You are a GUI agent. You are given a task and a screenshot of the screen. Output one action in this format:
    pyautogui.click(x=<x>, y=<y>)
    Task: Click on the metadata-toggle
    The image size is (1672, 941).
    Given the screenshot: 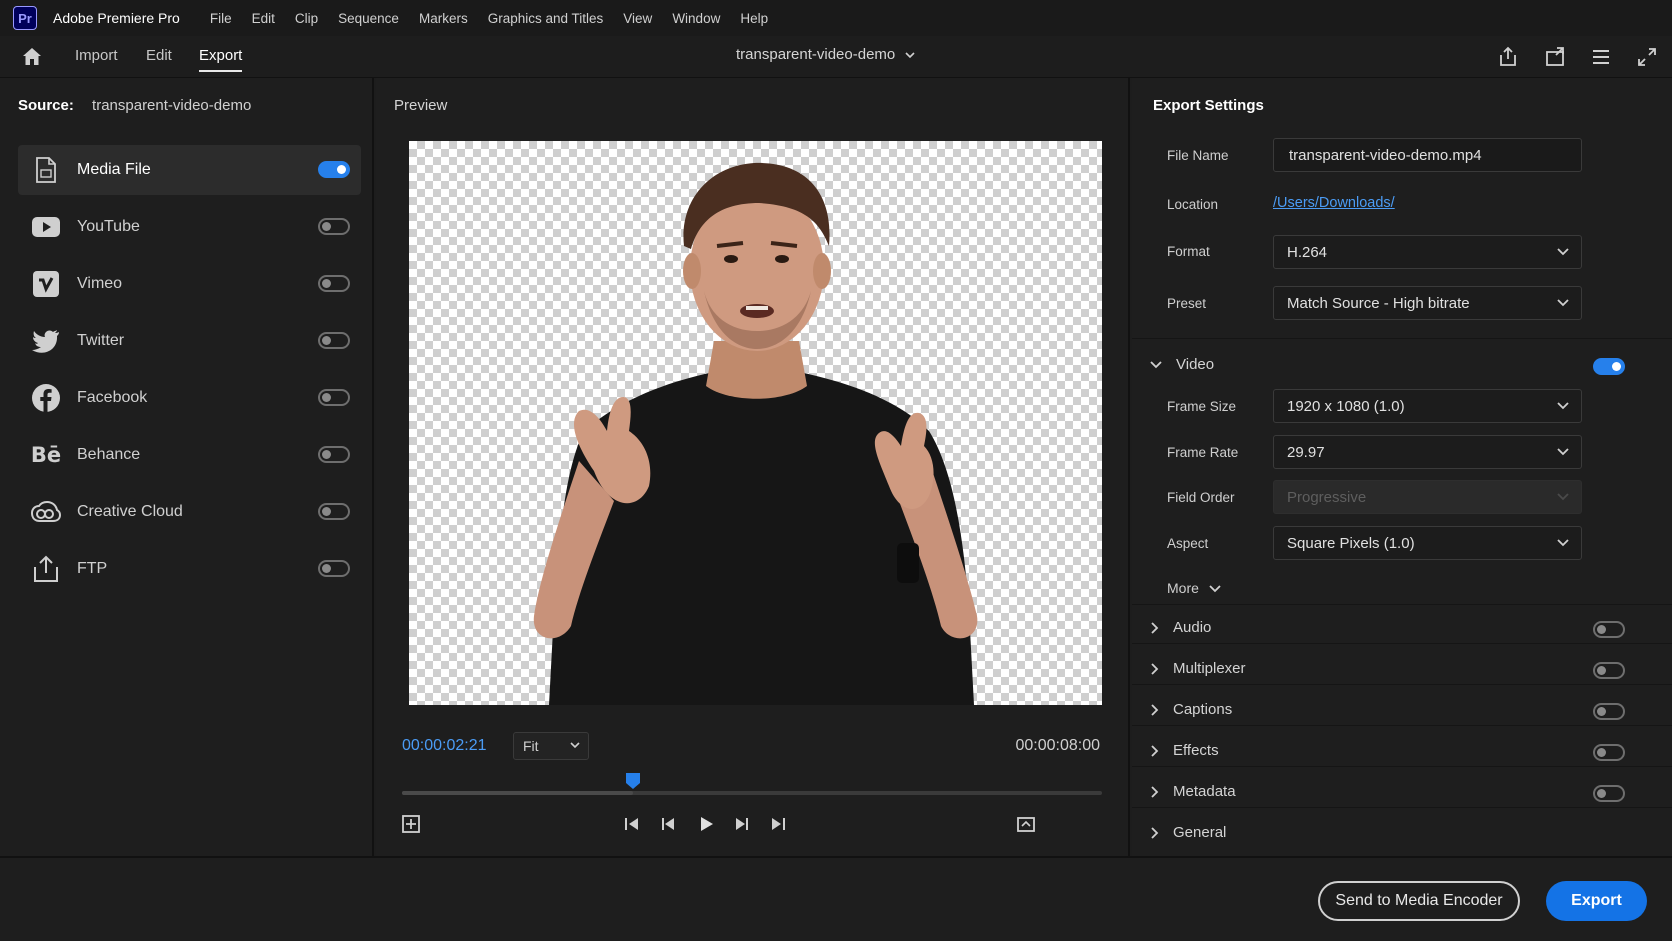 What is the action you would take?
    pyautogui.click(x=1609, y=793)
    